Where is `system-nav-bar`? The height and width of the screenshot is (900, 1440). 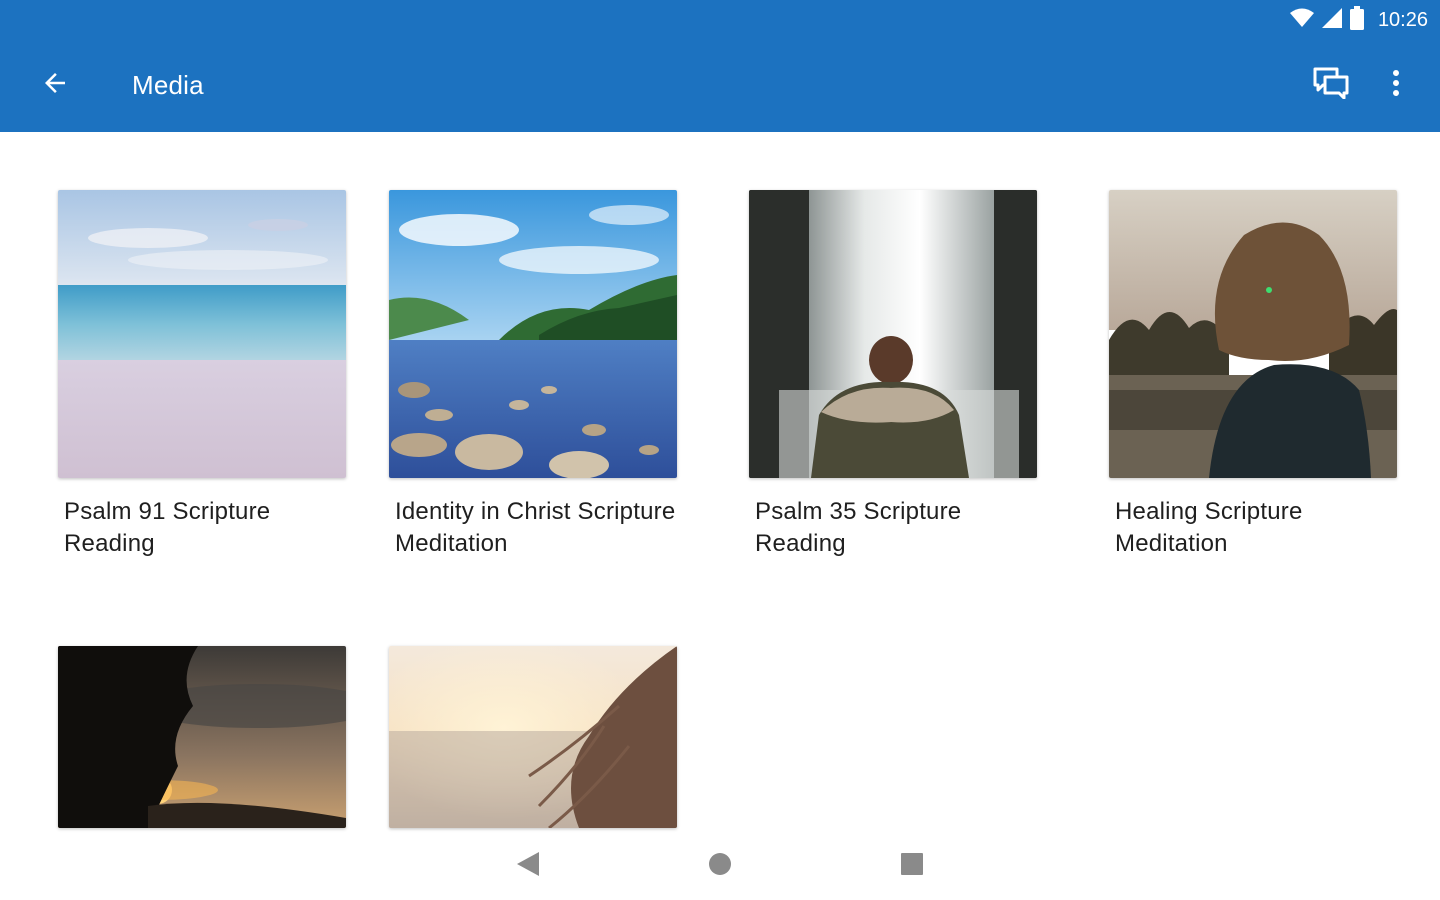
system-nav-bar is located at coordinates (720, 866).